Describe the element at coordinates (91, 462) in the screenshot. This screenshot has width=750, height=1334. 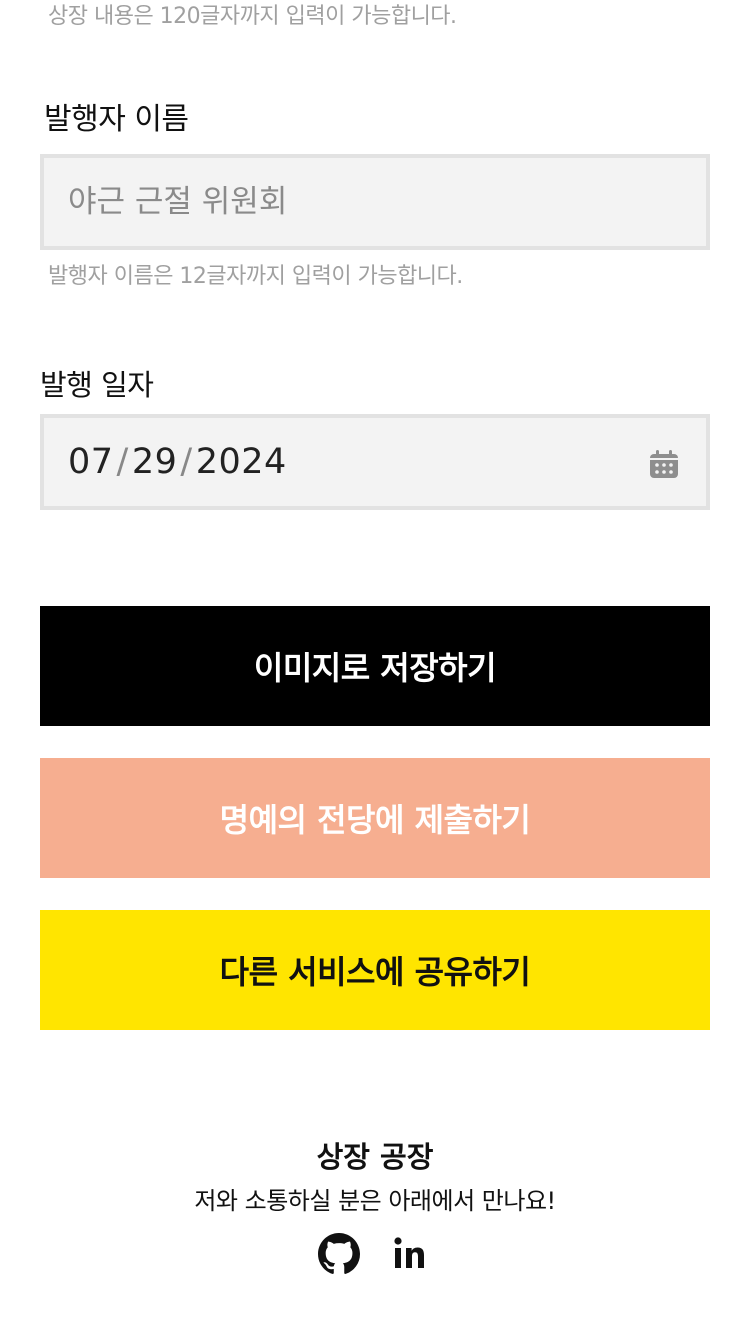
I see `date-month: 07` at that location.